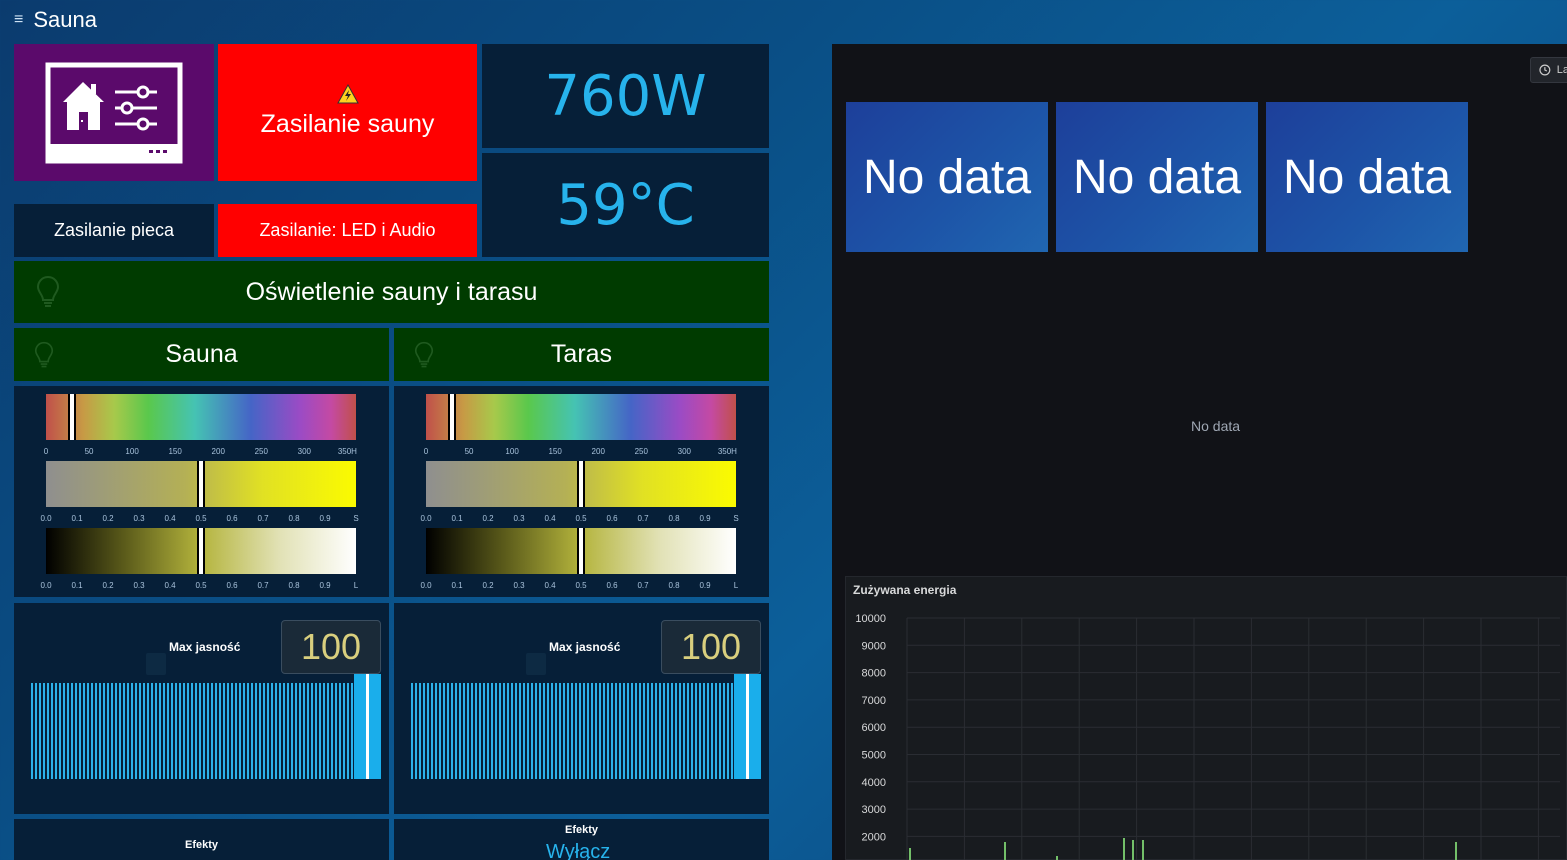 The image size is (1567, 860). What do you see at coordinates (202, 845) in the screenshot?
I see `sauna-effects-label: Efekty` at bounding box center [202, 845].